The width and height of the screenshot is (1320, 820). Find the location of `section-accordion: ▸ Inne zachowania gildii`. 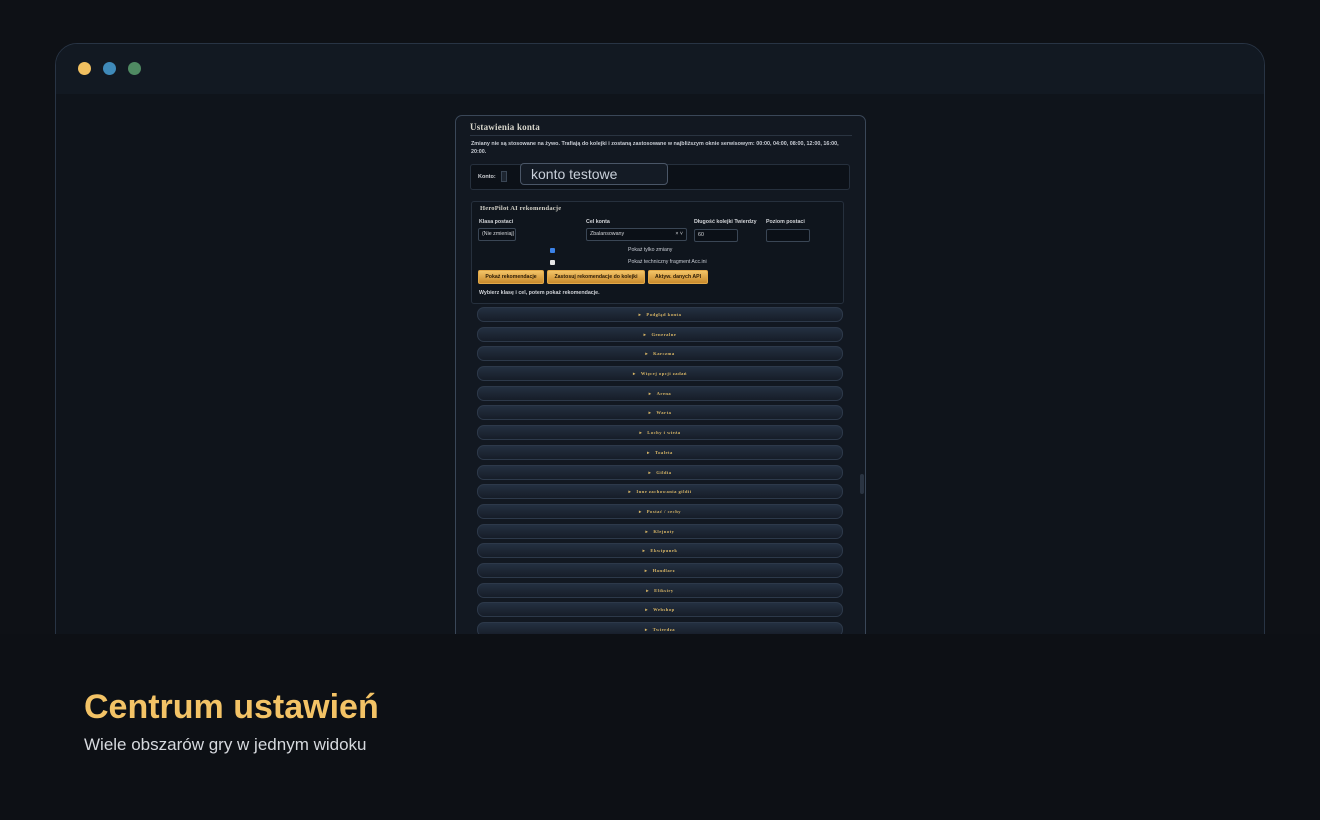

section-accordion: ▸ Inne zachowania gildii is located at coordinates (660, 492).